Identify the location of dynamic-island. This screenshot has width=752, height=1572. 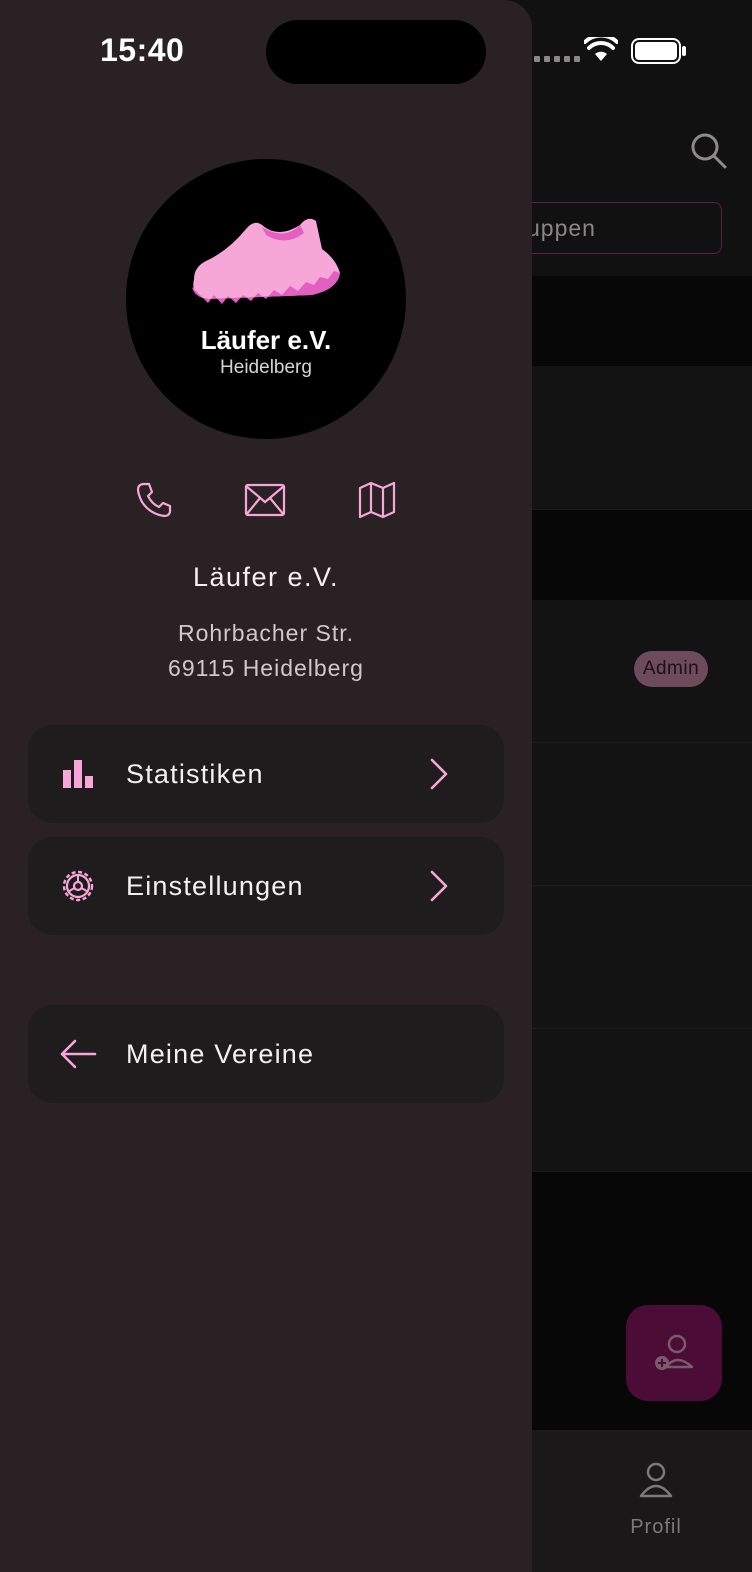
(376, 52).